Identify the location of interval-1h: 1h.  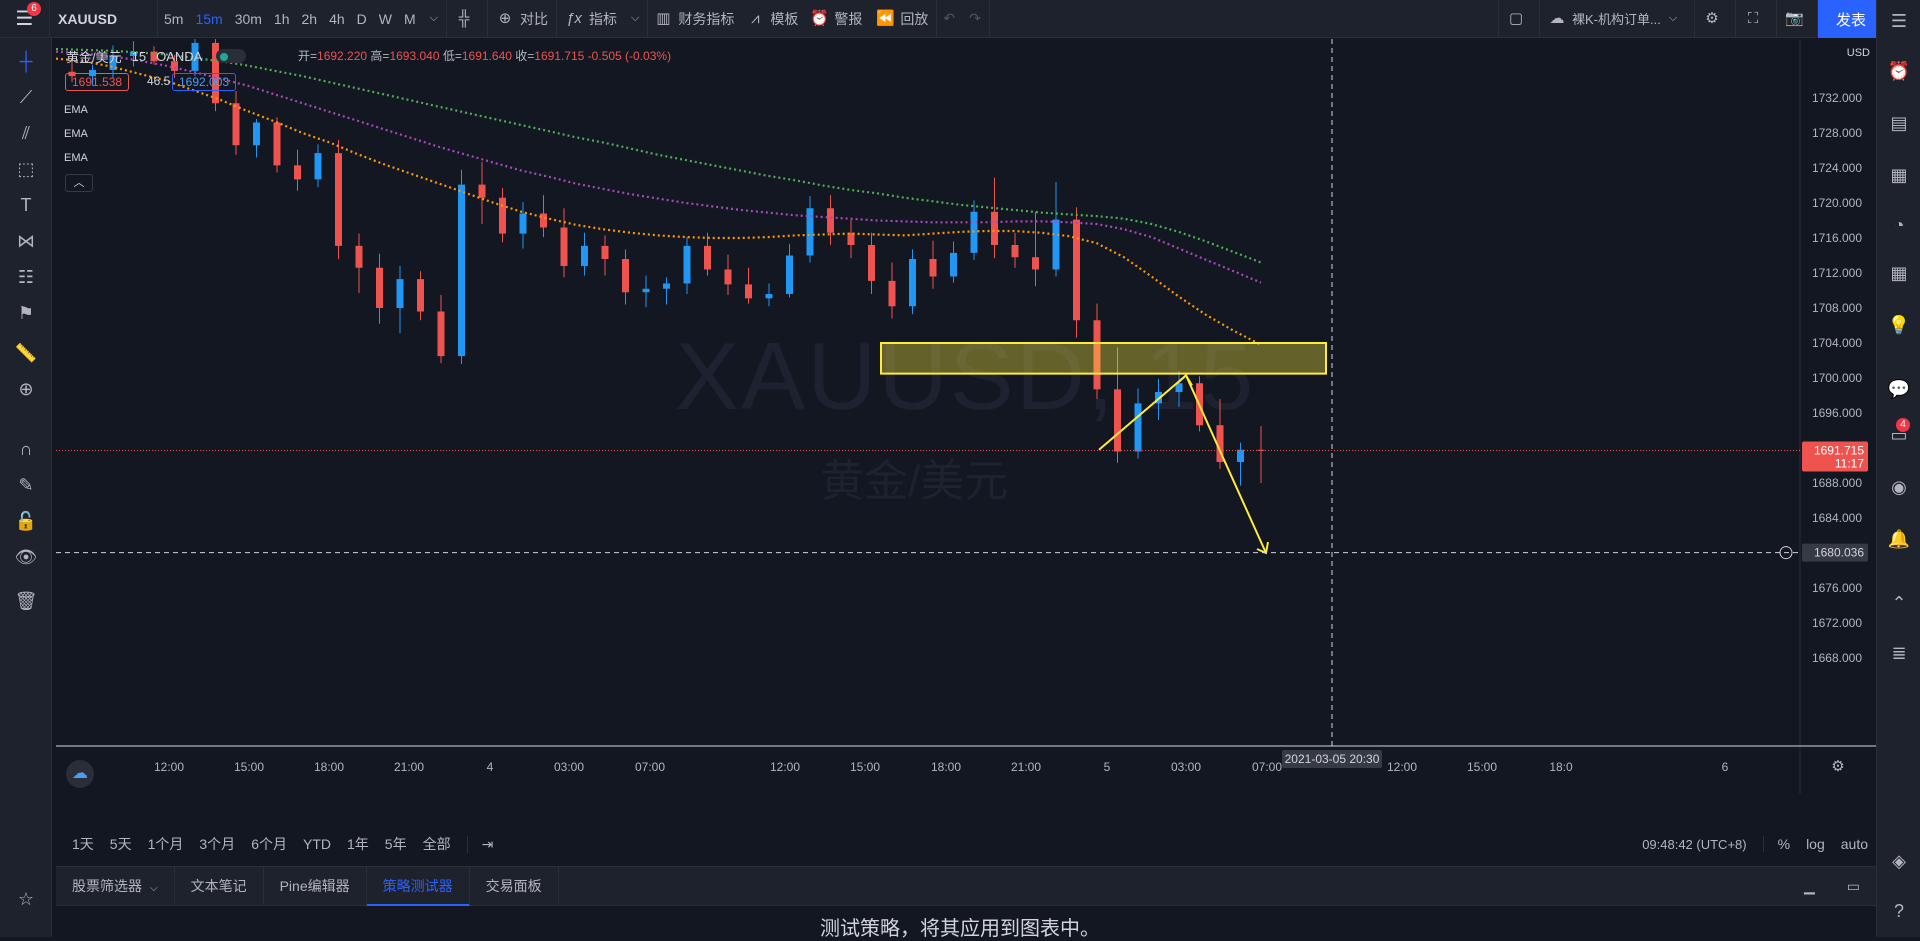
(282, 19).